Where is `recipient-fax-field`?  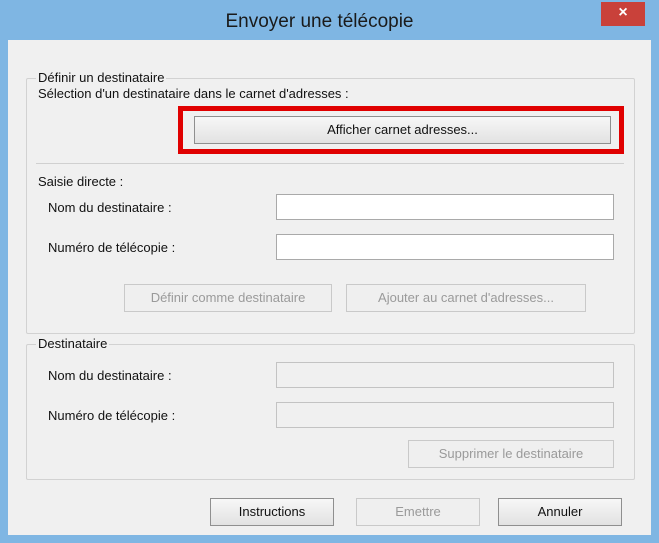 recipient-fax-field is located at coordinates (445, 415).